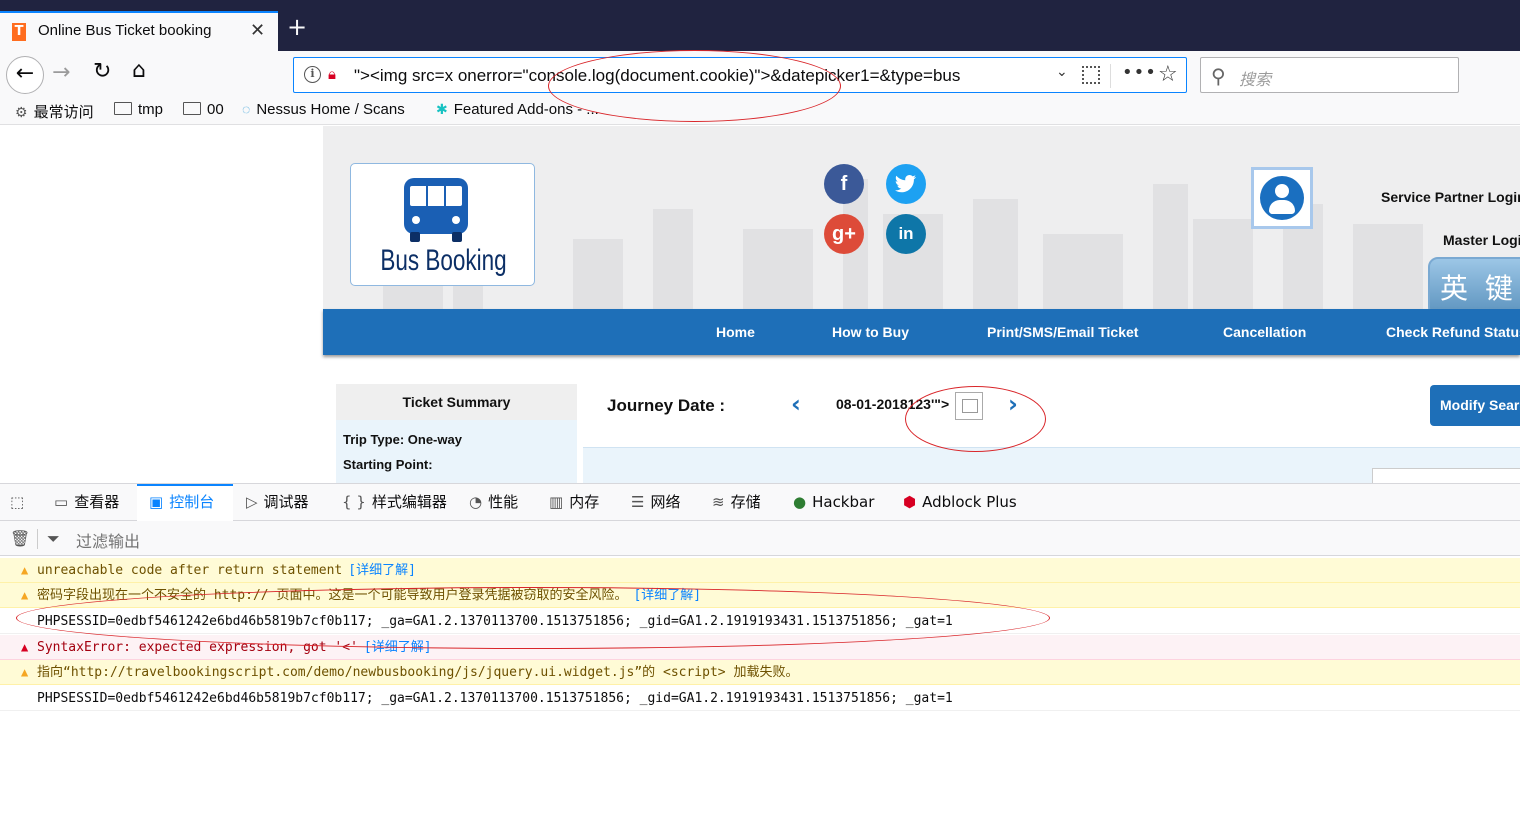  I want to click on storage-icon: ≋, so click(718, 502).